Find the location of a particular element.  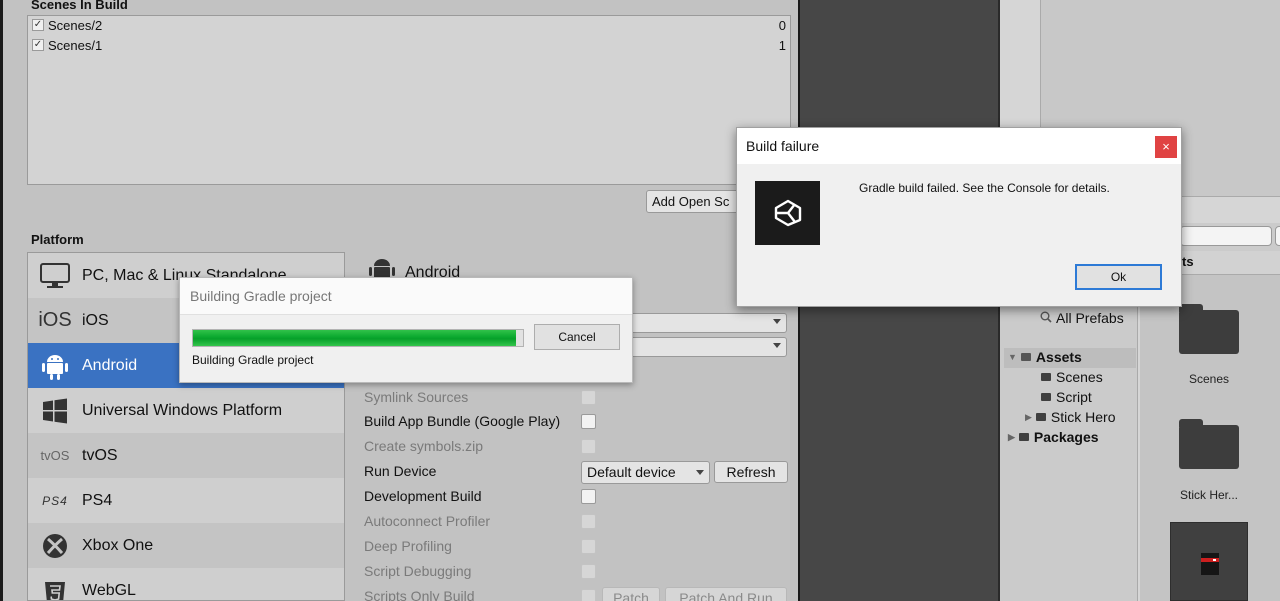

patch-and-run-button: Patch And Run is located at coordinates (726, 594).